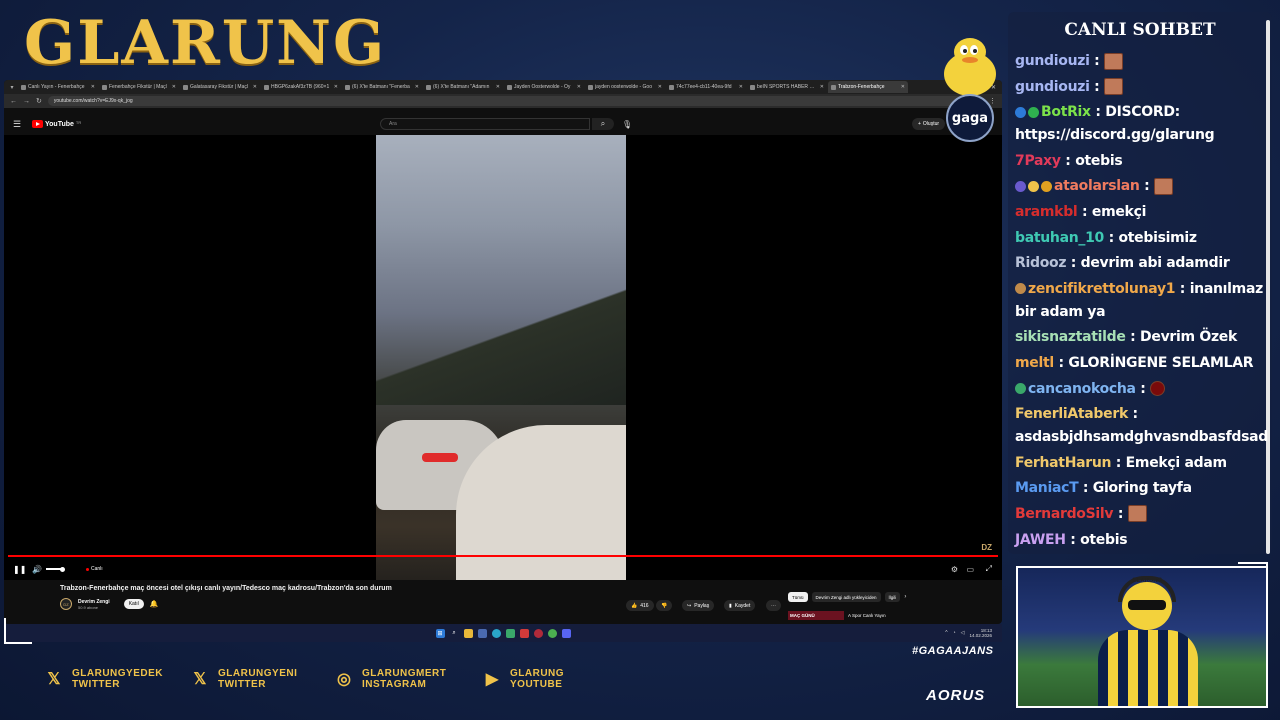 The width and height of the screenshot is (1280, 720). I want to click on chat-username: JAWEH, so click(1040, 540).